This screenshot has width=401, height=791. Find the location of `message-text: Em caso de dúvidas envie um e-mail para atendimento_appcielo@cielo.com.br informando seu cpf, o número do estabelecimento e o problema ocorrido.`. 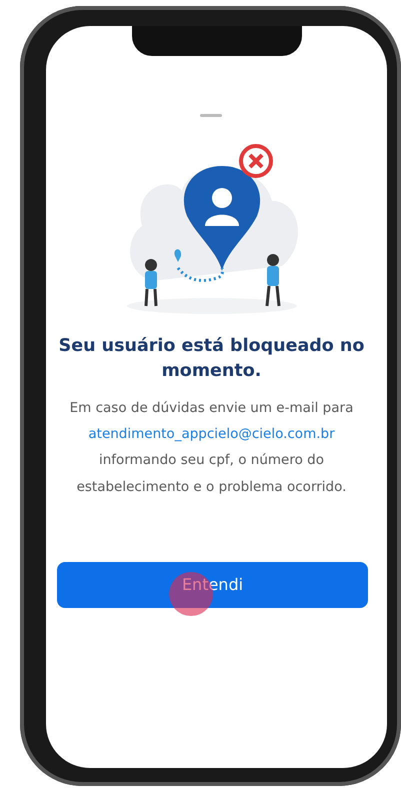

message-text: Em caso de dúvidas envie um e-mail para atendimento_appcielo@cielo.com.br informando seu cpf, o número do estabelecimento e o problema ocorrido. is located at coordinates (211, 447).